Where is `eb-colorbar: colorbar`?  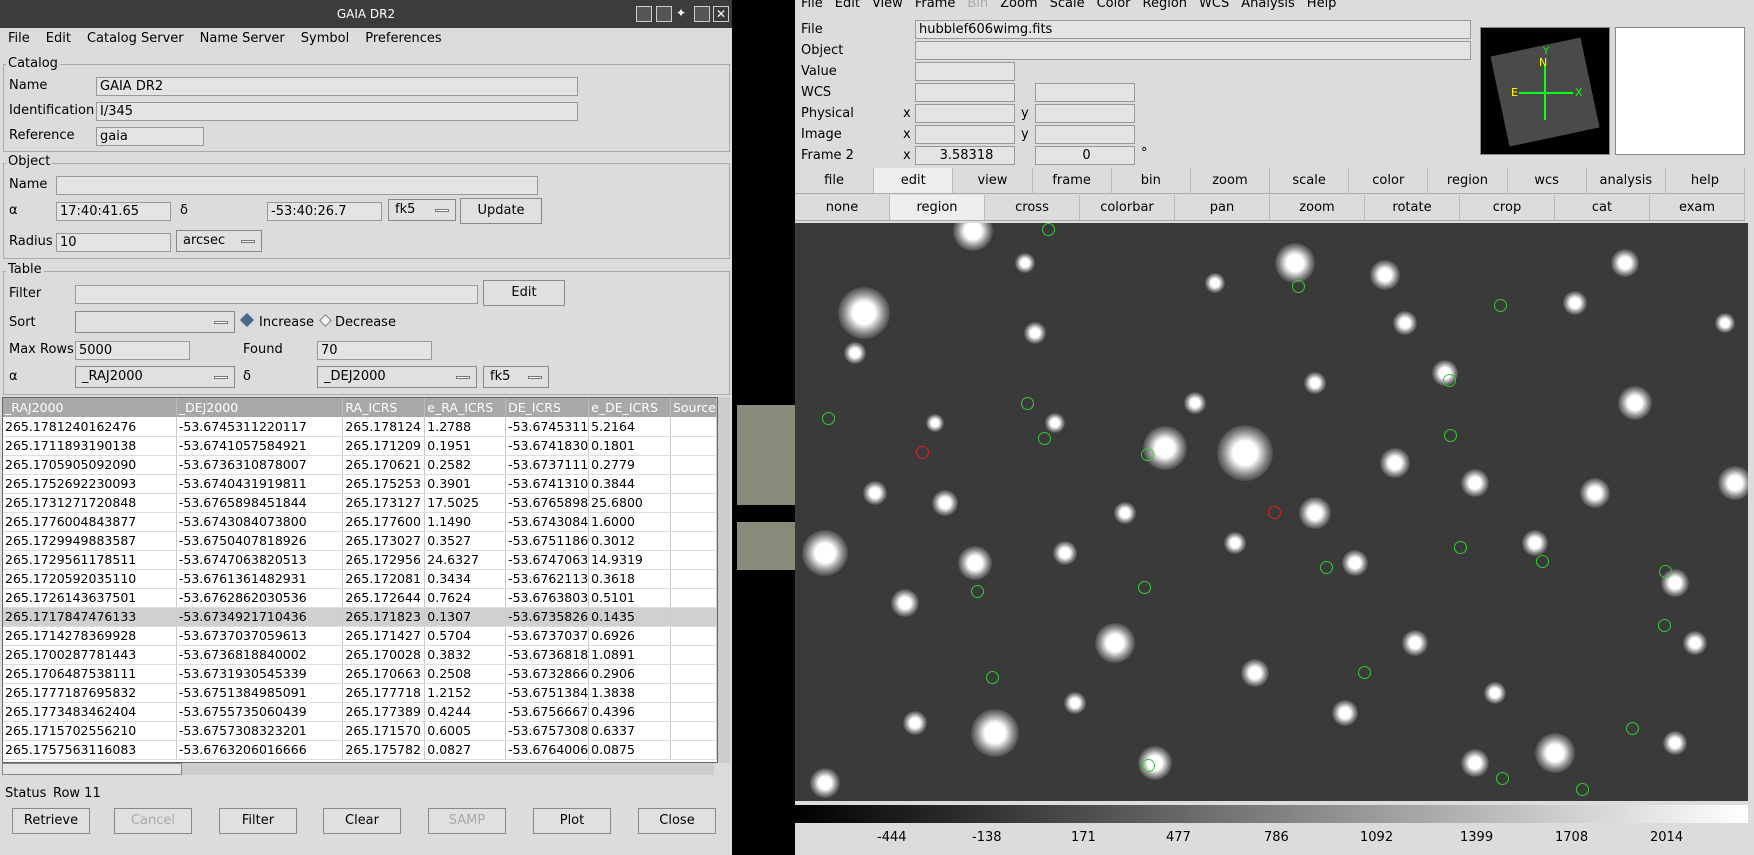 eb-colorbar: colorbar is located at coordinates (1127, 207).